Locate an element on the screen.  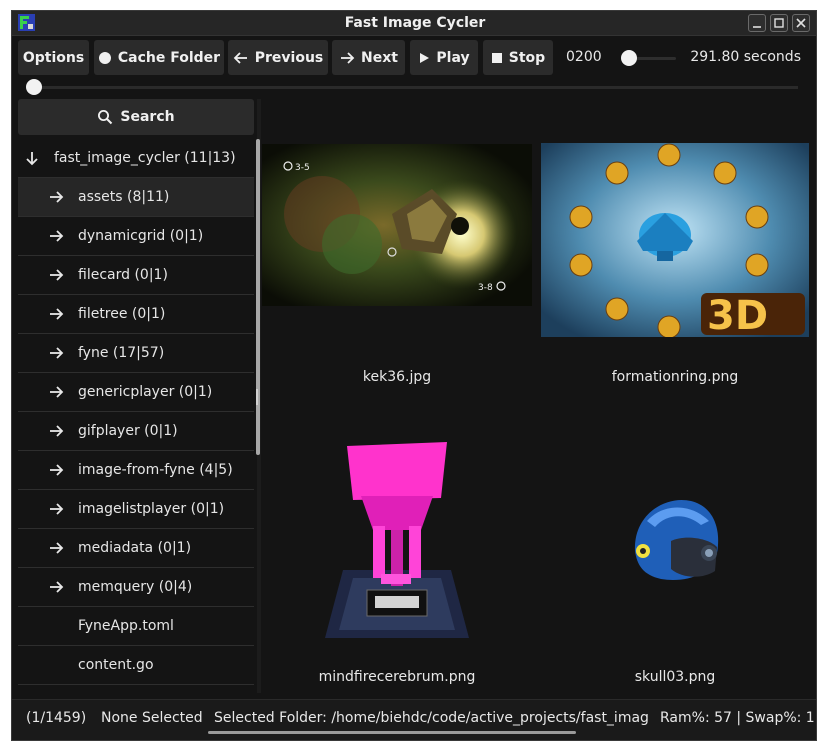
cache-folder-label: Cache Folder is located at coordinates (169, 57).